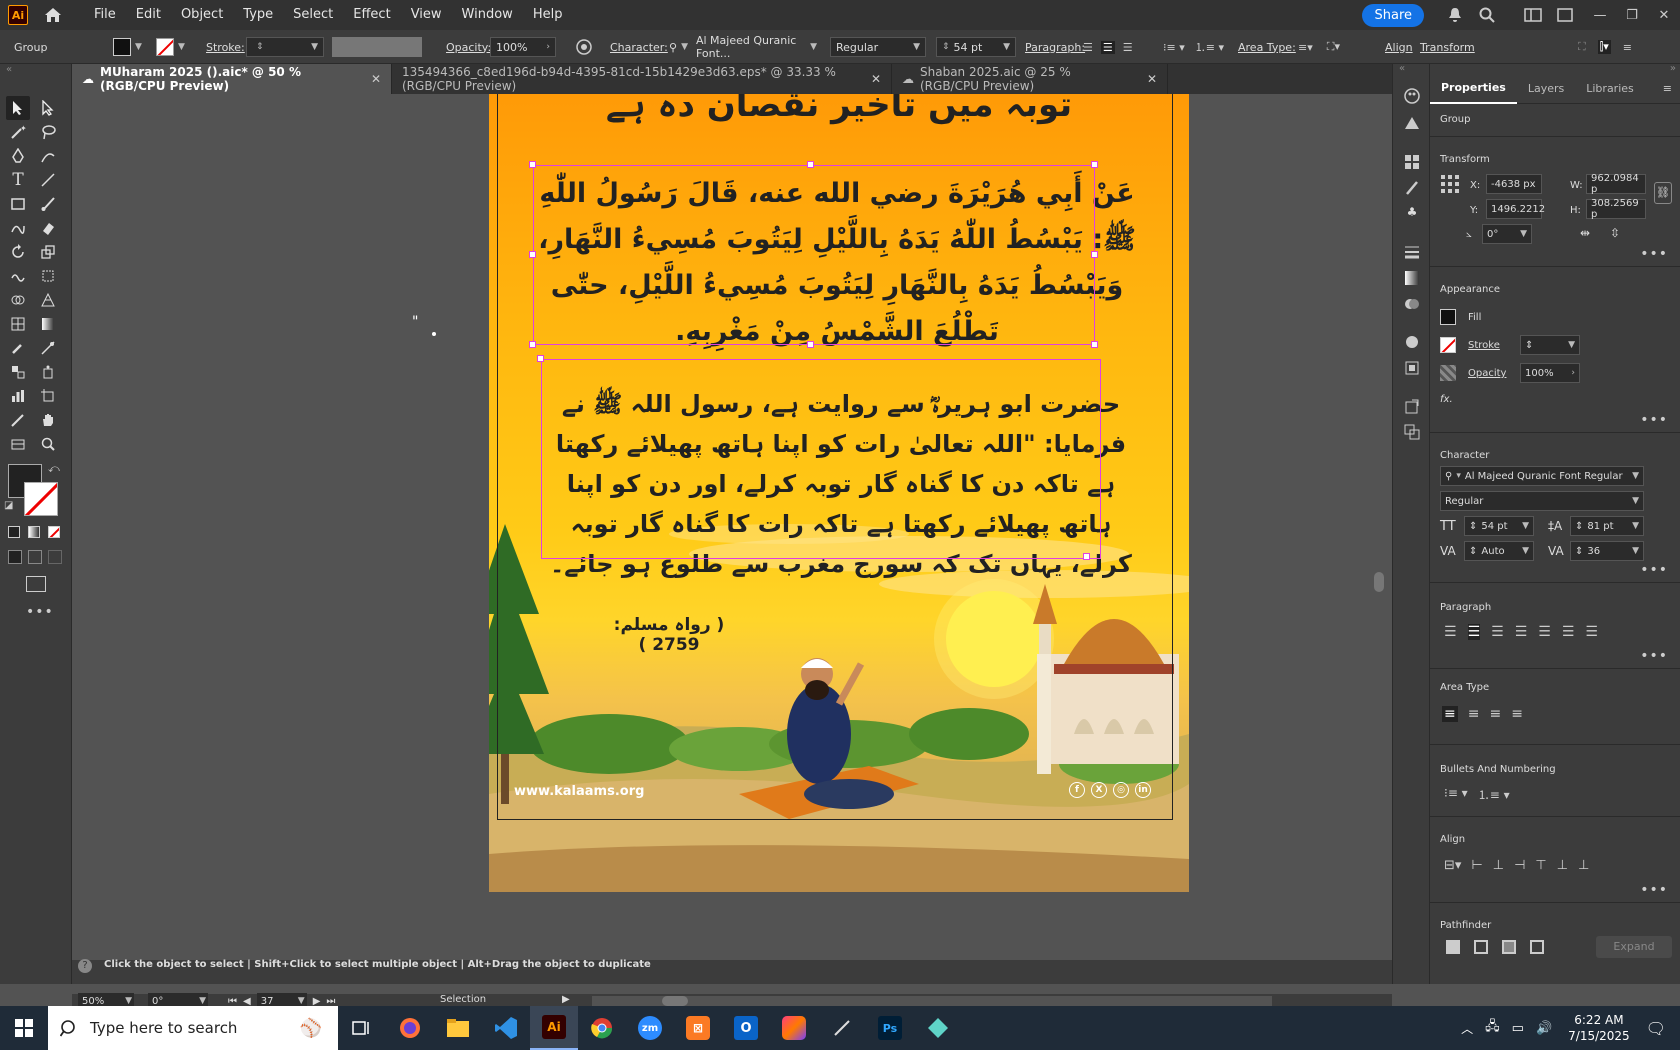  I want to click on chevron-up-icon: ︿, so click(1467, 1028).